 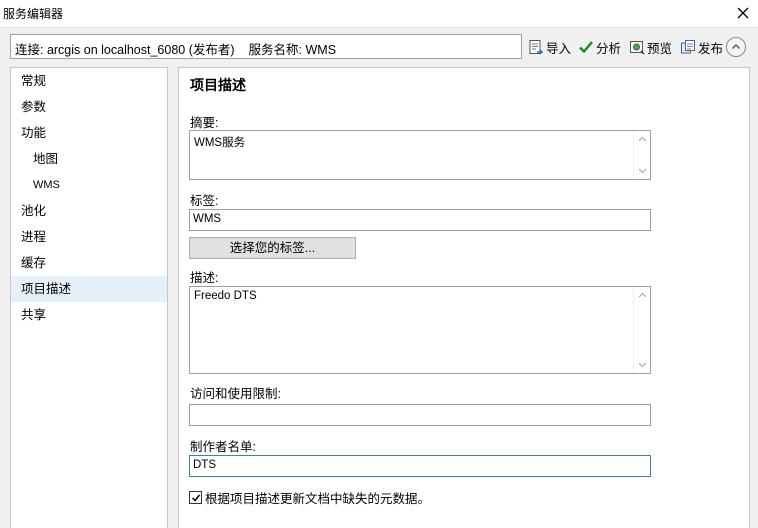 I want to click on publish-button: 发布, so click(x=701, y=47).